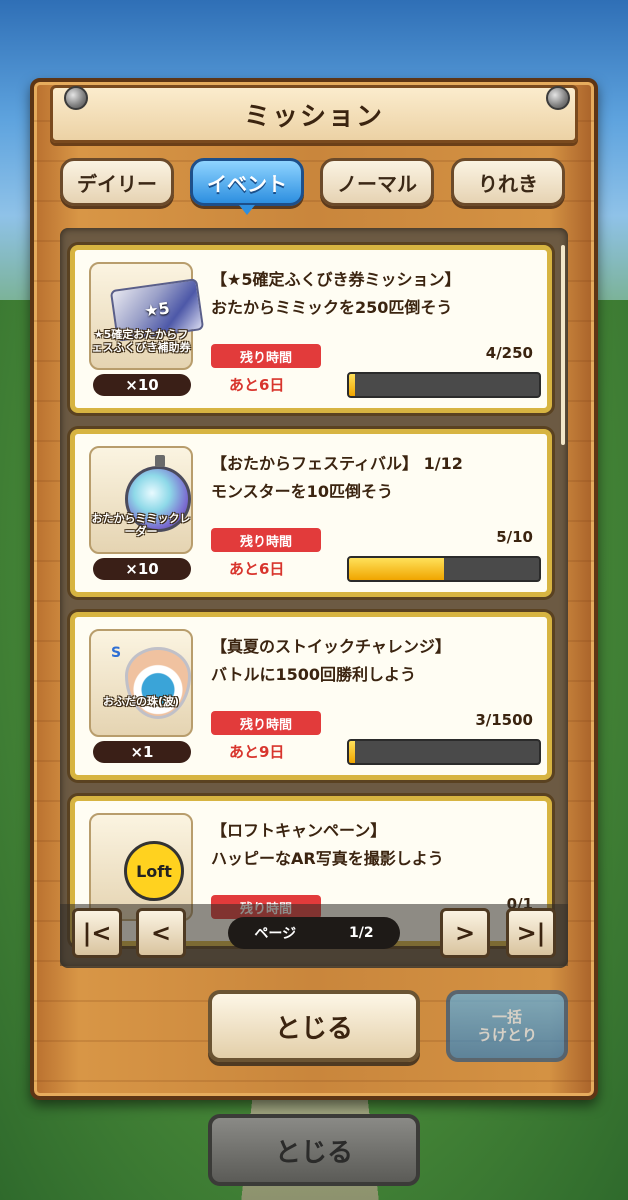 Image resolution: width=628 pixels, height=1200 pixels. I want to click on outer-close-button: とじる, so click(314, 1150).